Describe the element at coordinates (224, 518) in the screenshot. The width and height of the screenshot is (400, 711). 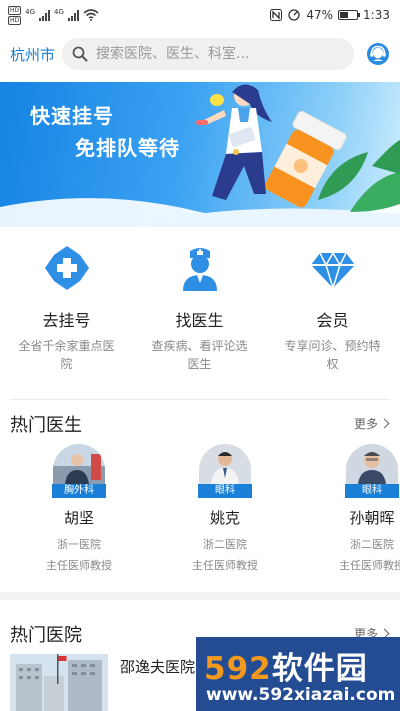
I see `doctor-name: 姚克` at that location.